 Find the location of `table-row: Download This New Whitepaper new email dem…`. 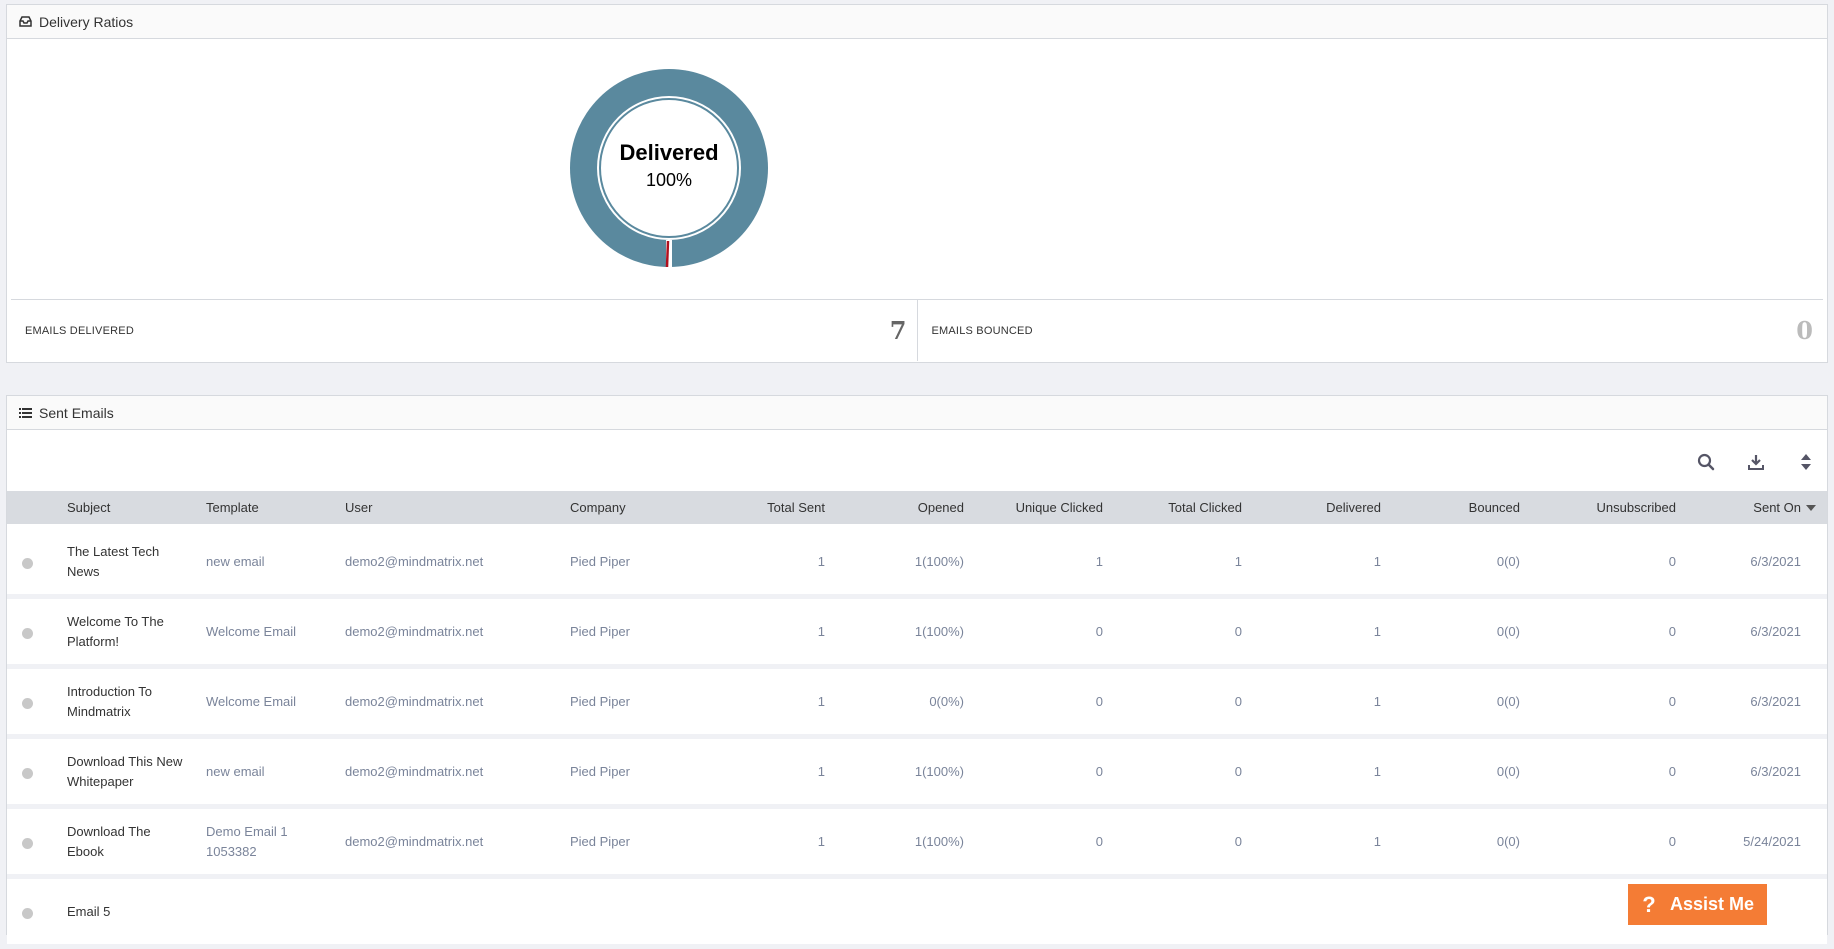

table-row: Download This New Whitepaper new email dem… is located at coordinates (917, 774).